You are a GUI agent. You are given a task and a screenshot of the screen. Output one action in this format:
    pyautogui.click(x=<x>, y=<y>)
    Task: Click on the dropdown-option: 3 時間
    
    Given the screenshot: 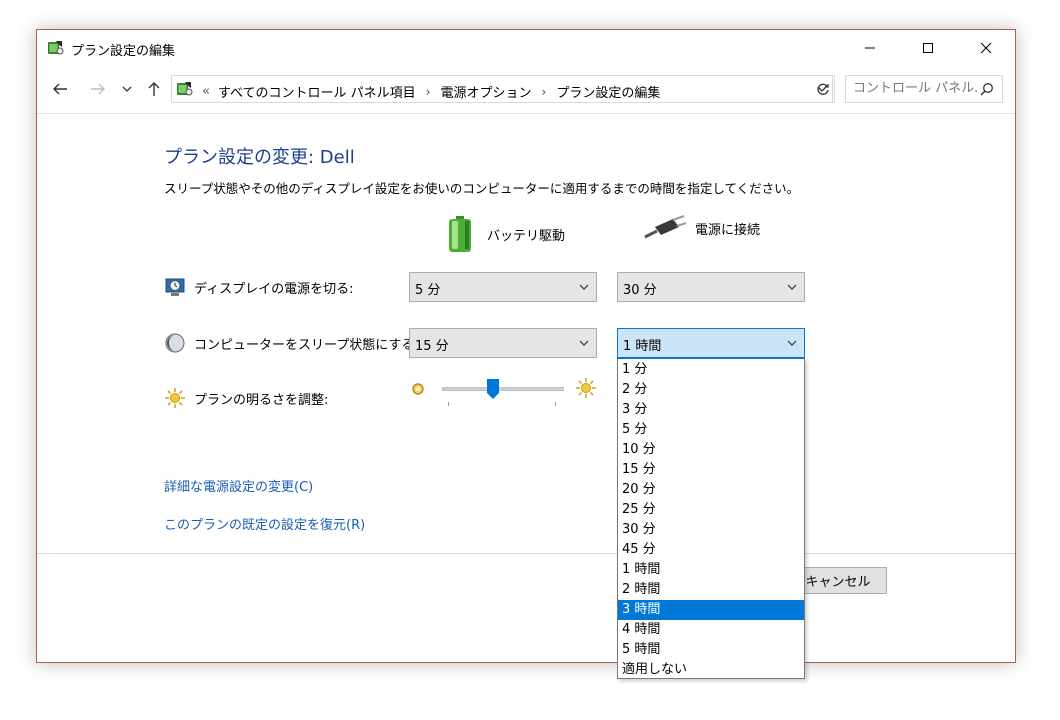 What is the action you would take?
    pyautogui.click(x=711, y=610)
    